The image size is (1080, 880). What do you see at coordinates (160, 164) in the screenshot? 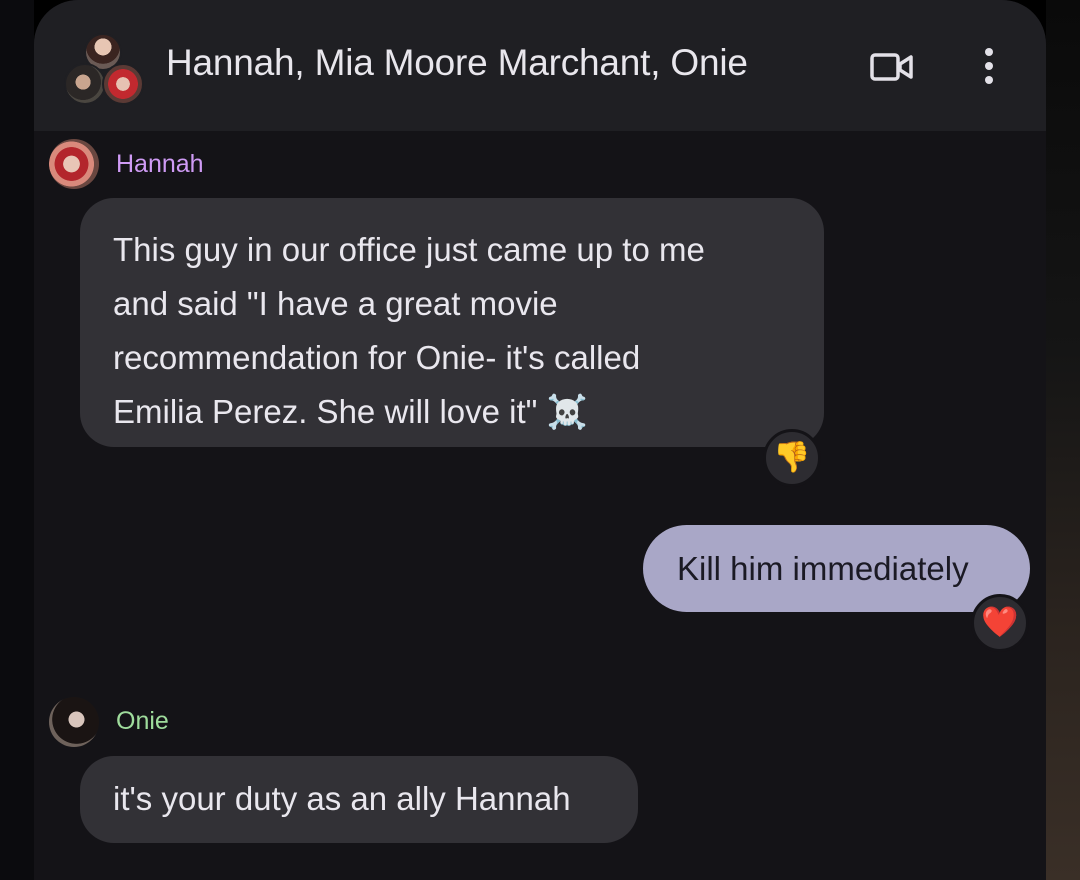
I see `sender-name: Hannah` at bounding box center [160, 164].